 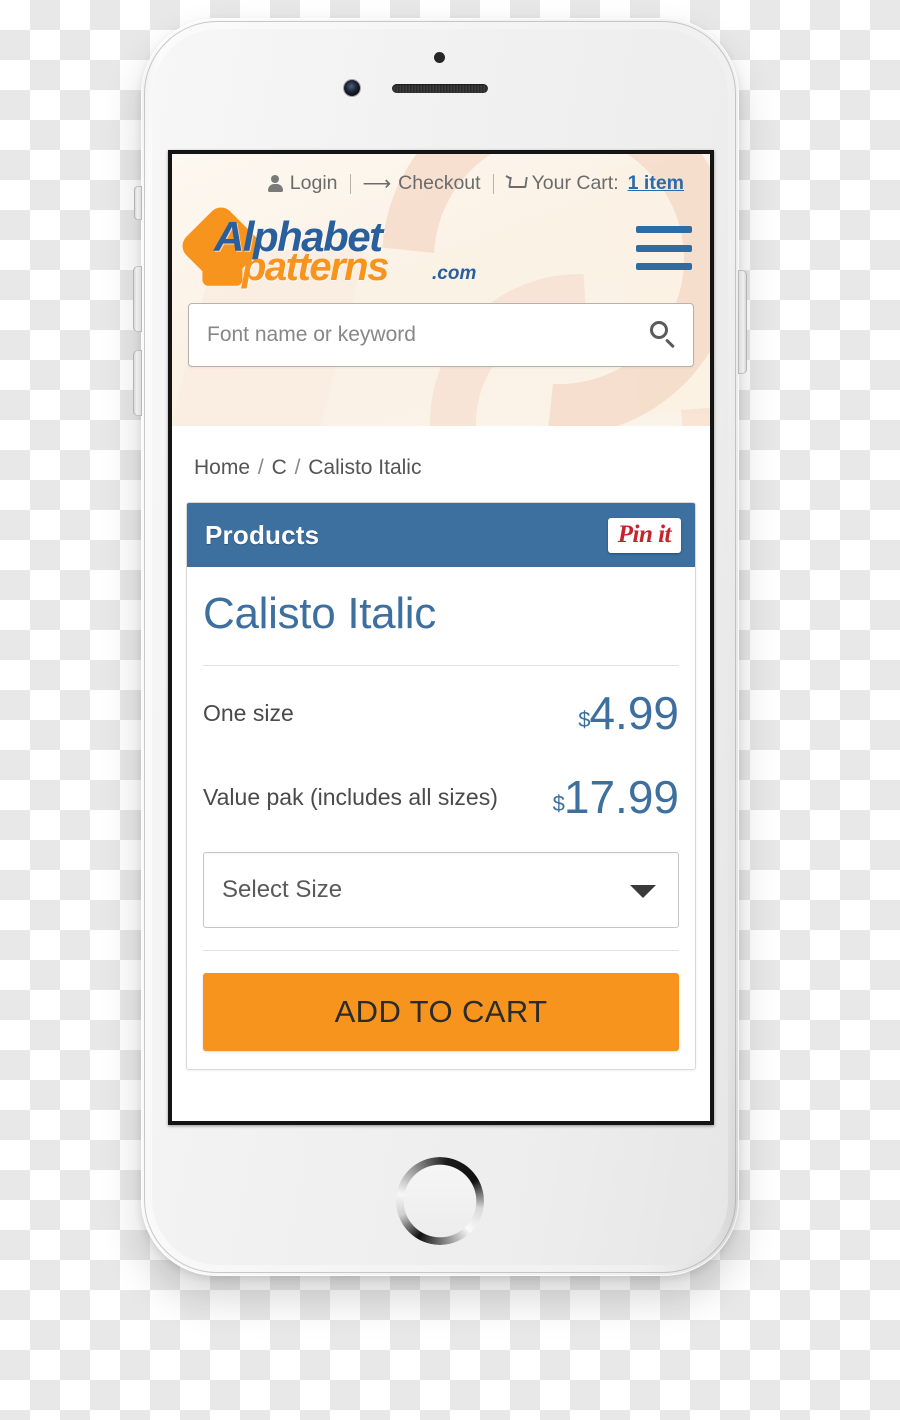 I want to click on user-icon, so click(x=275, y=183).